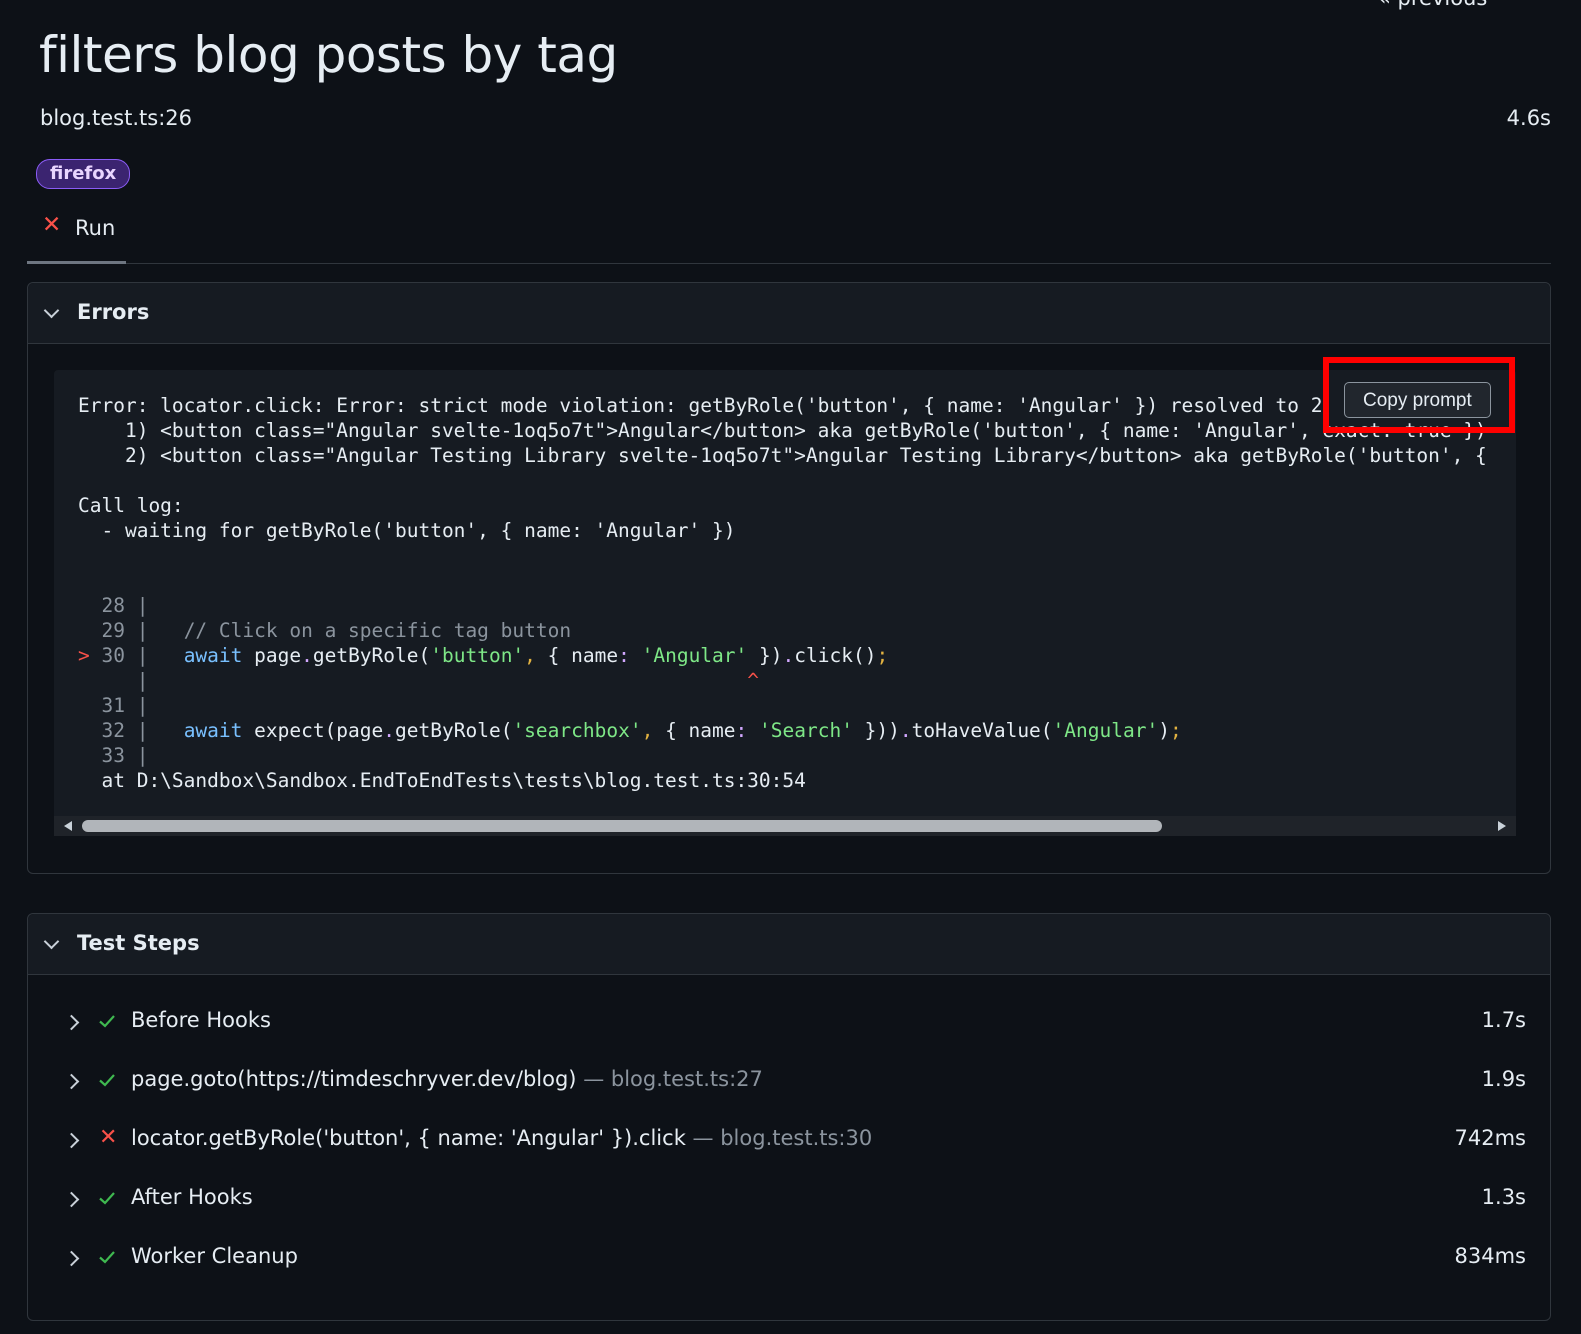 Image resolution: width=1581 pixels, height=1334 pixels. What do you see at coordinates (789, 1025) in the screenshot?
I see `step-row: Before Hooks 1.7s` at bounding box center [789, 1025].